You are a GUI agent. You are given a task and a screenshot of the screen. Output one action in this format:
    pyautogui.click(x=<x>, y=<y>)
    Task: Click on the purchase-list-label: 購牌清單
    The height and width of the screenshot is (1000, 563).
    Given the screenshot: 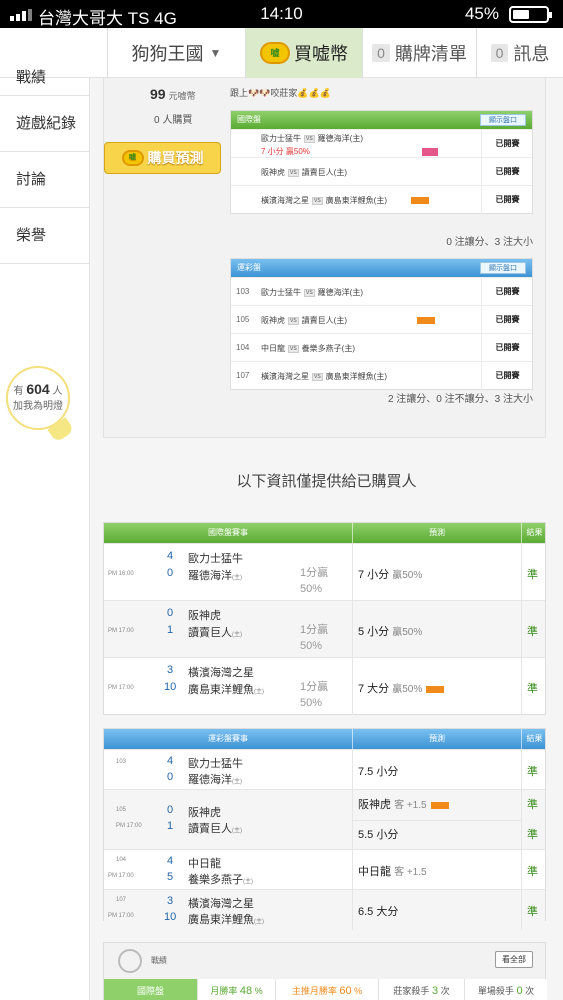 What is the action you would take?
    pyautogui.click(x=430, y=54)
    